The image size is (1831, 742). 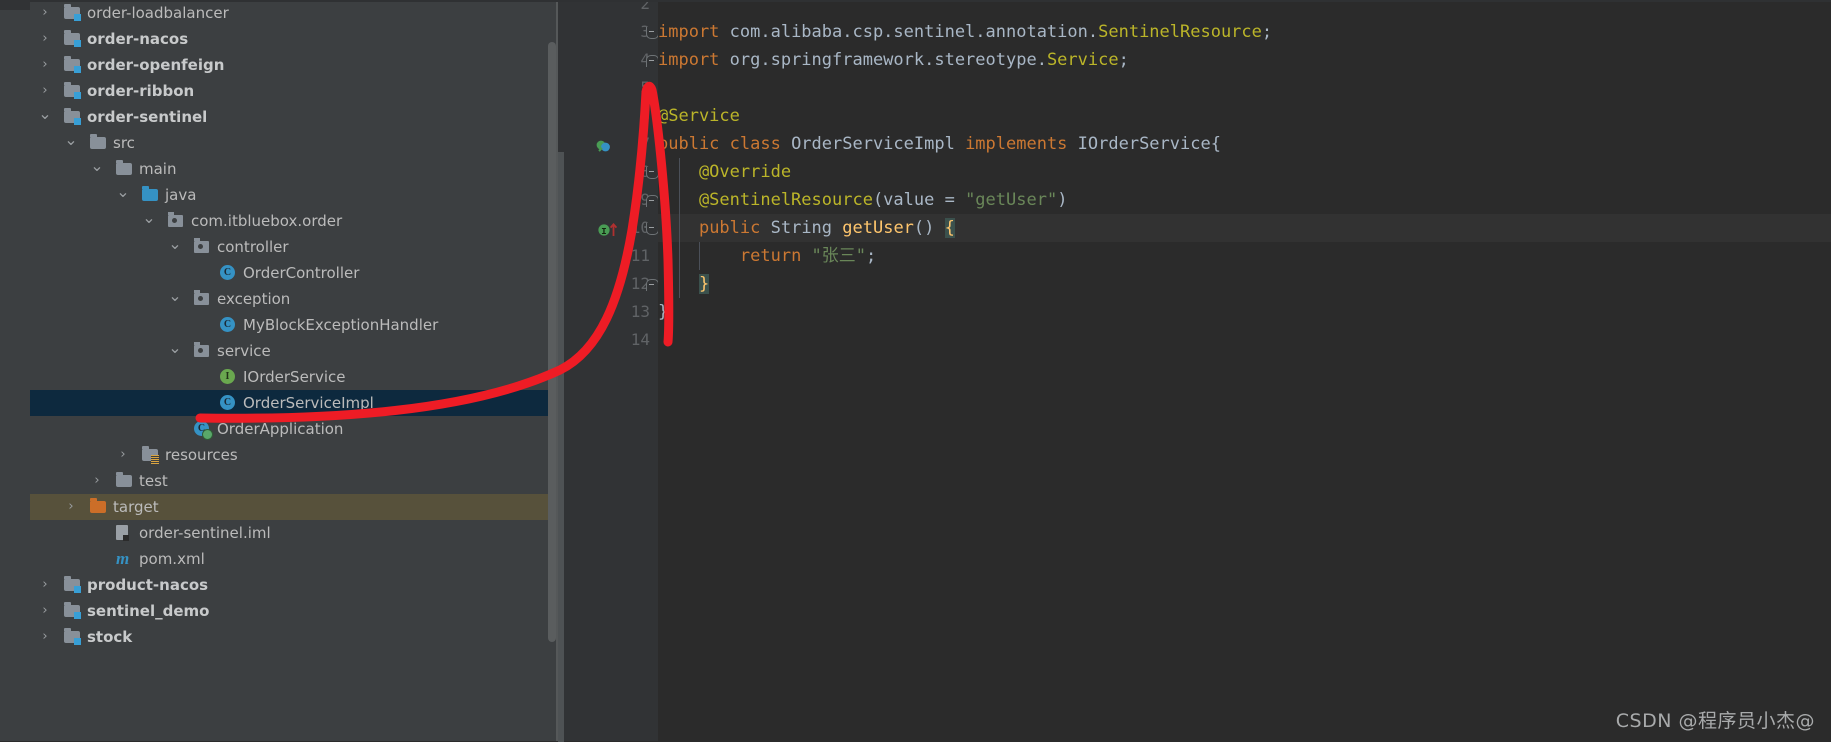 What do you see at coordinates (919, 200) in the screenshot?
I see `code-token: (value =` at bounding box center [919, 200].